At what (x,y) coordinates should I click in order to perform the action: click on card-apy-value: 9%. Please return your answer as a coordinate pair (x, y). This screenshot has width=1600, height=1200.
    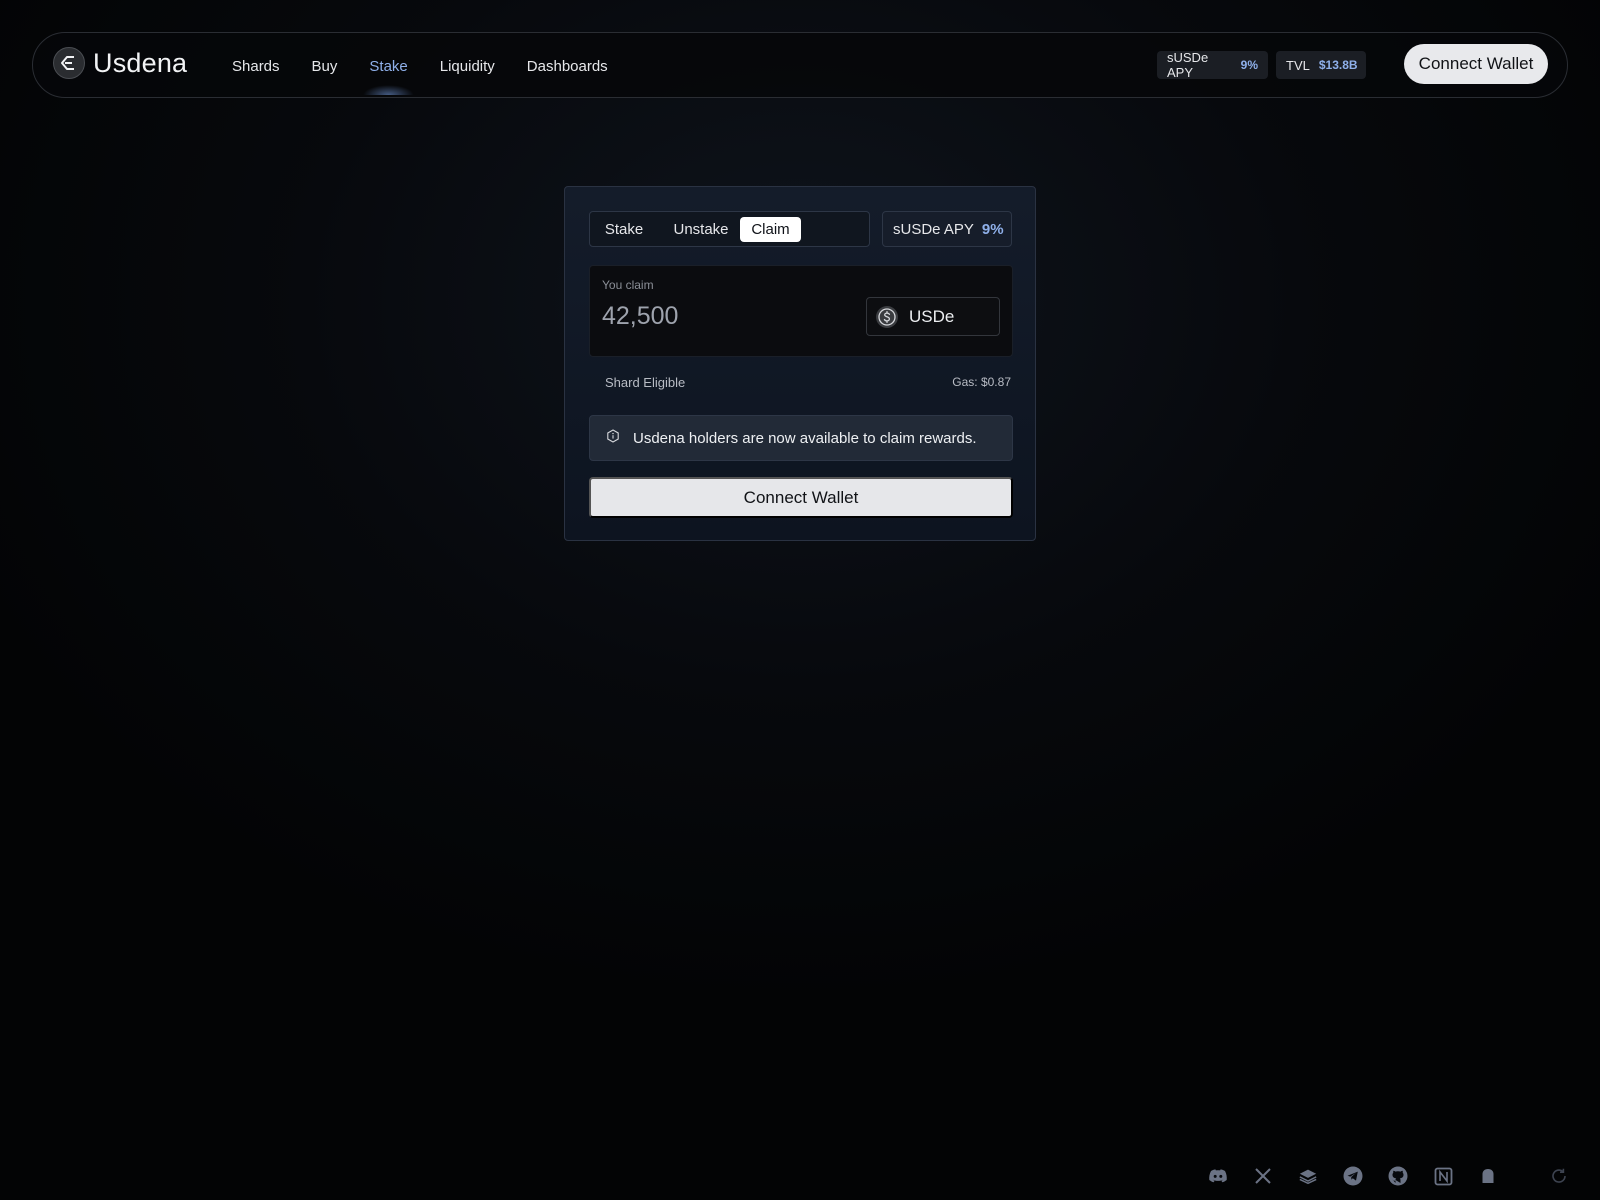
    Looking at the image, I should click on (992, 229).